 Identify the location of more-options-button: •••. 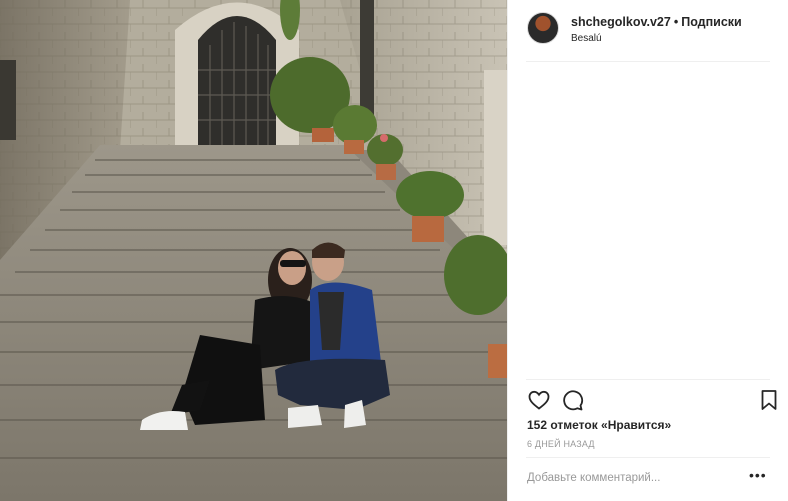
(758, 475).